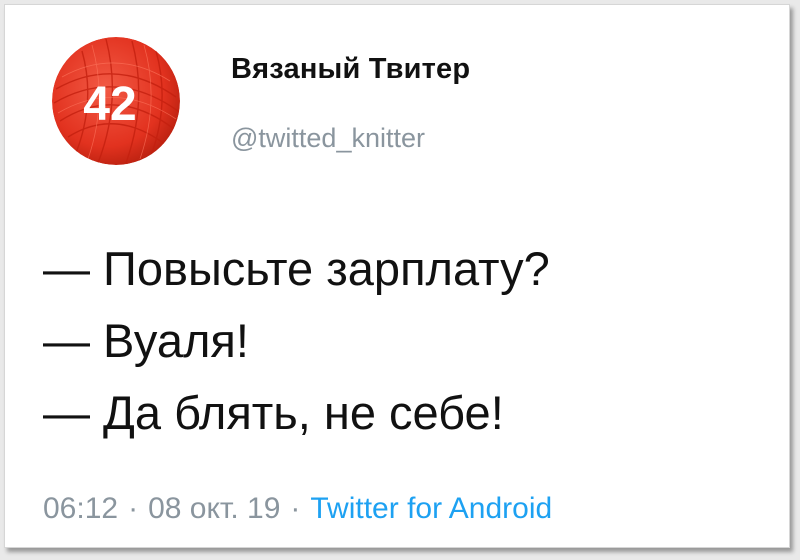 Image resolution: width=800 pixels, height=560 pixels. I want to click on username-handle: @twitted_knitter, so click(328, 138).